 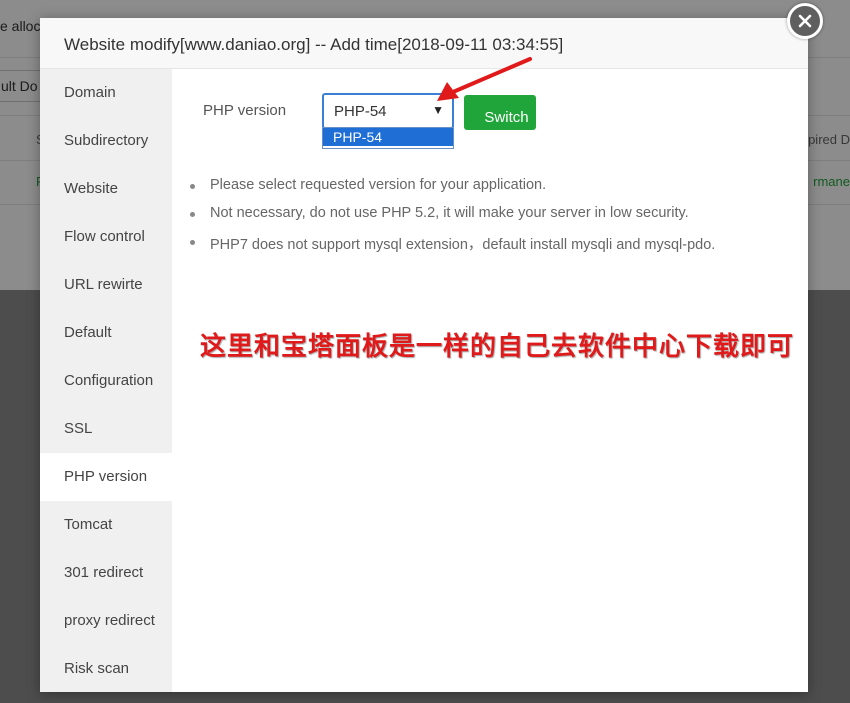 What do you see at coordinates (106, 141) in the screenshot?
I see `sidebar-item-subdirectory: Subdirectory` at bounding box center [106, 141].